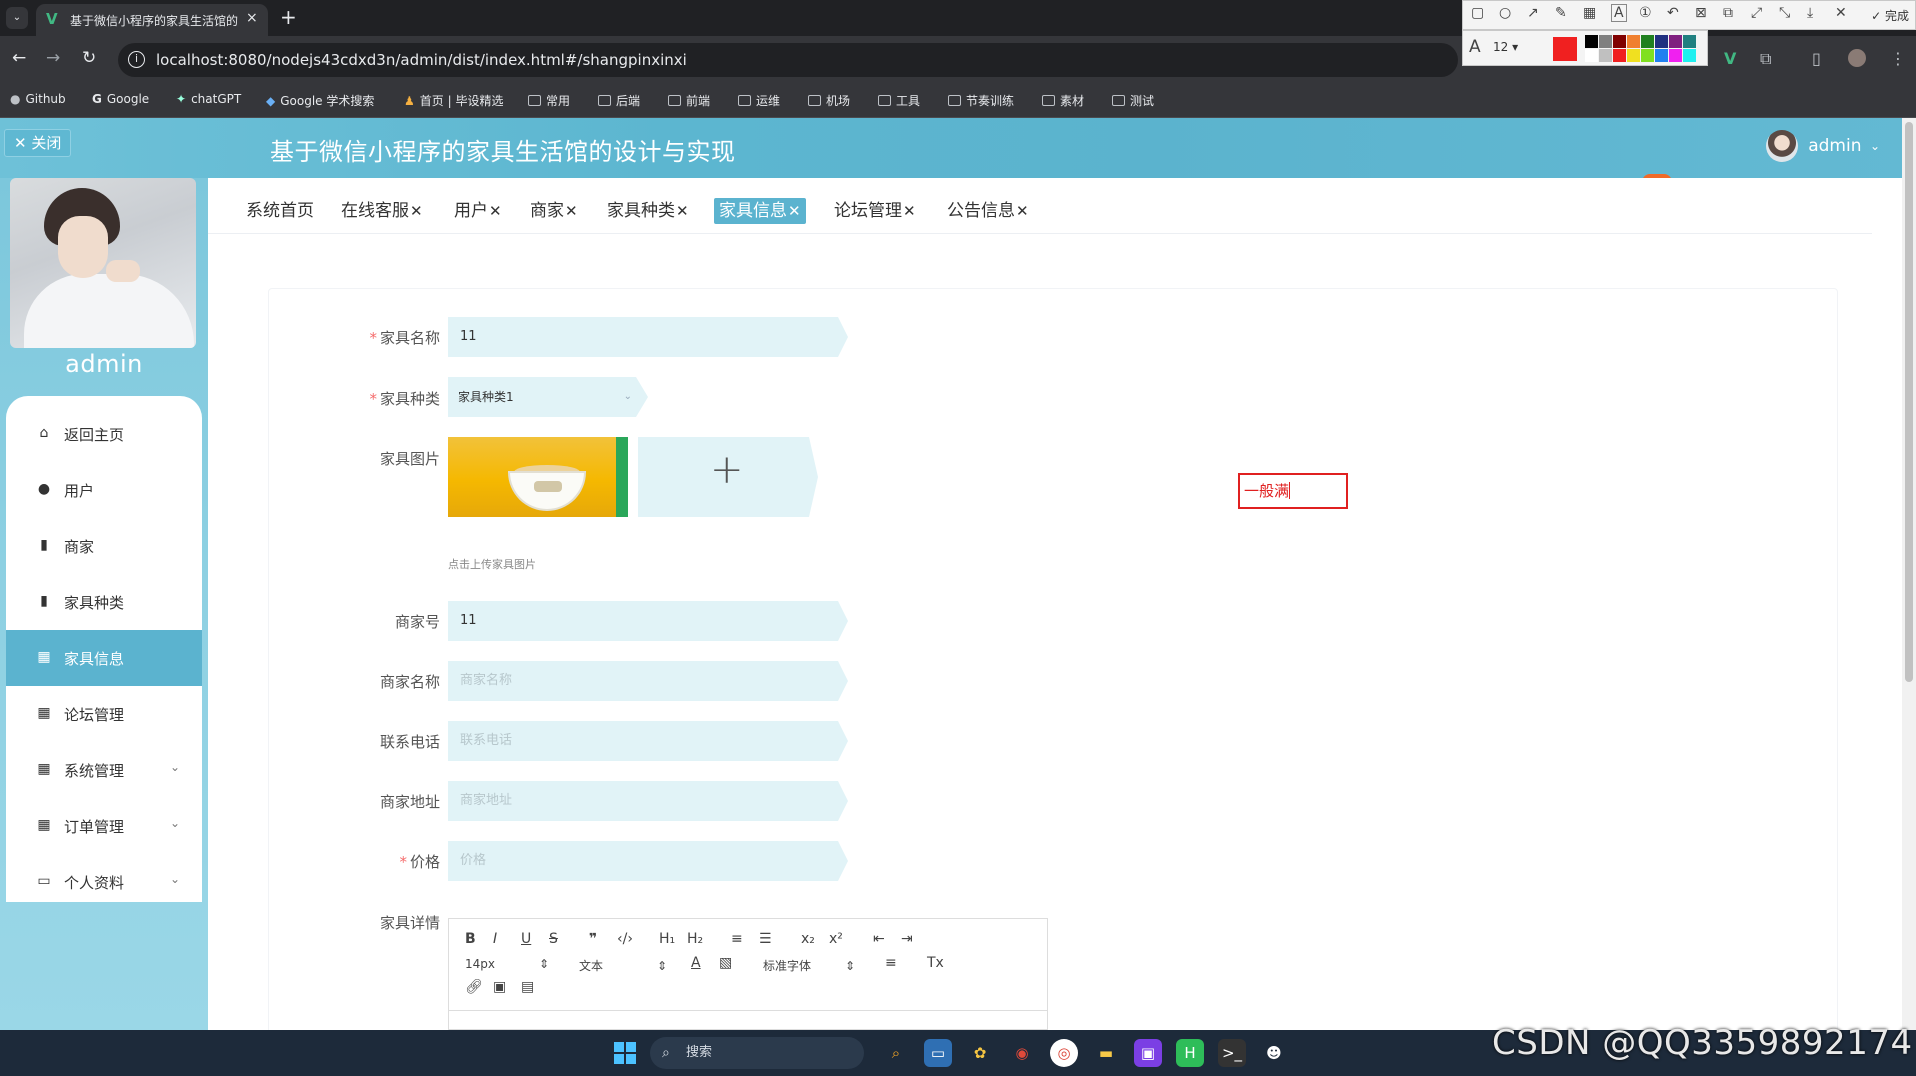  What do you see at coordinates (1022, 1053) in the screenshot?
I see `weibo-icon: ◉` at bounding box center [1022, 1053].